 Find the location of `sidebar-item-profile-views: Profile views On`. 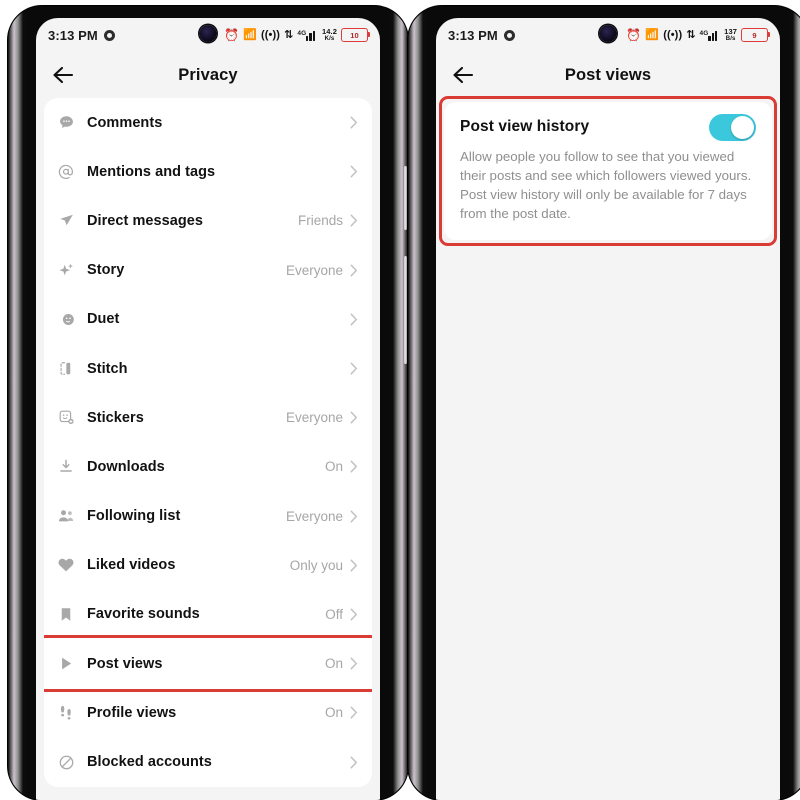

sidebar-item-profile-views: Profile views On is located at coordinates (208, 712).